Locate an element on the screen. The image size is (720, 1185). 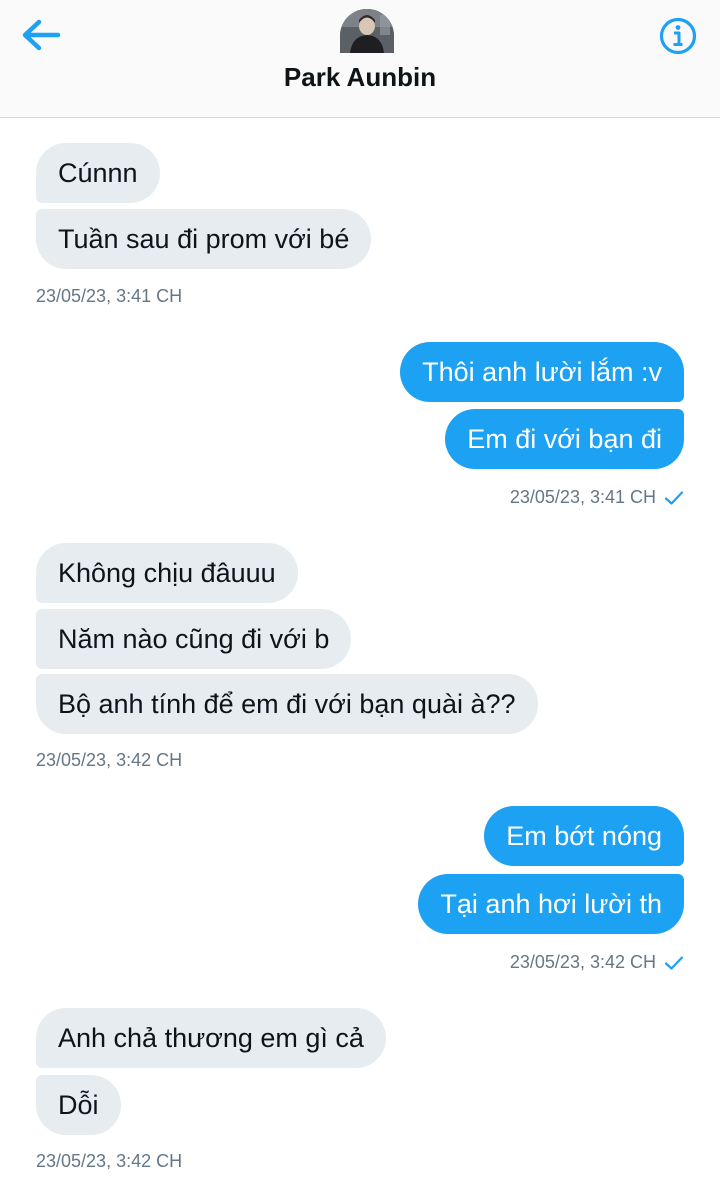
message-bubble-outgoing: Em bớt nóng is located at coordinates (584, 836).